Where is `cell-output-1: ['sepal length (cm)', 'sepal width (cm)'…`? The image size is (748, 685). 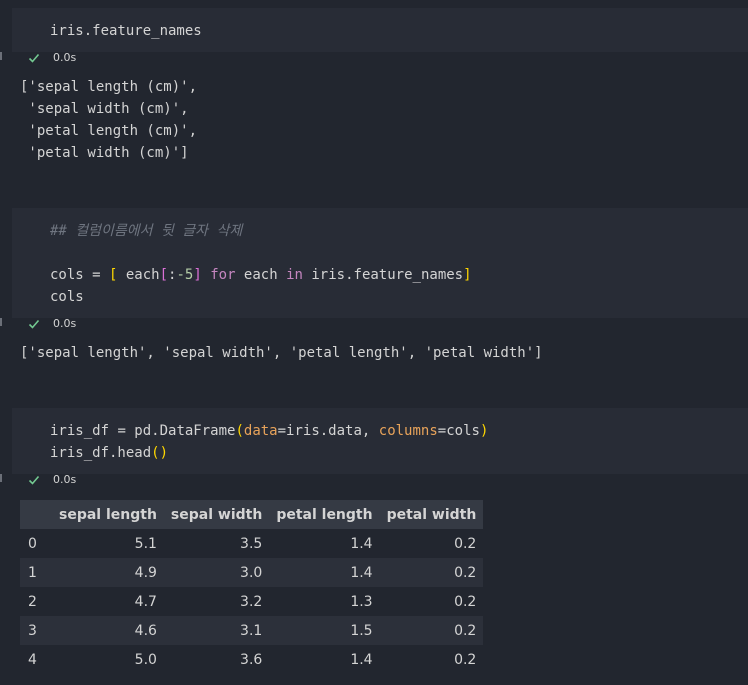
cell-output-1: ['sepal length (cm)', 'sepal width (cm)'… is located at coordinates (108, 120).